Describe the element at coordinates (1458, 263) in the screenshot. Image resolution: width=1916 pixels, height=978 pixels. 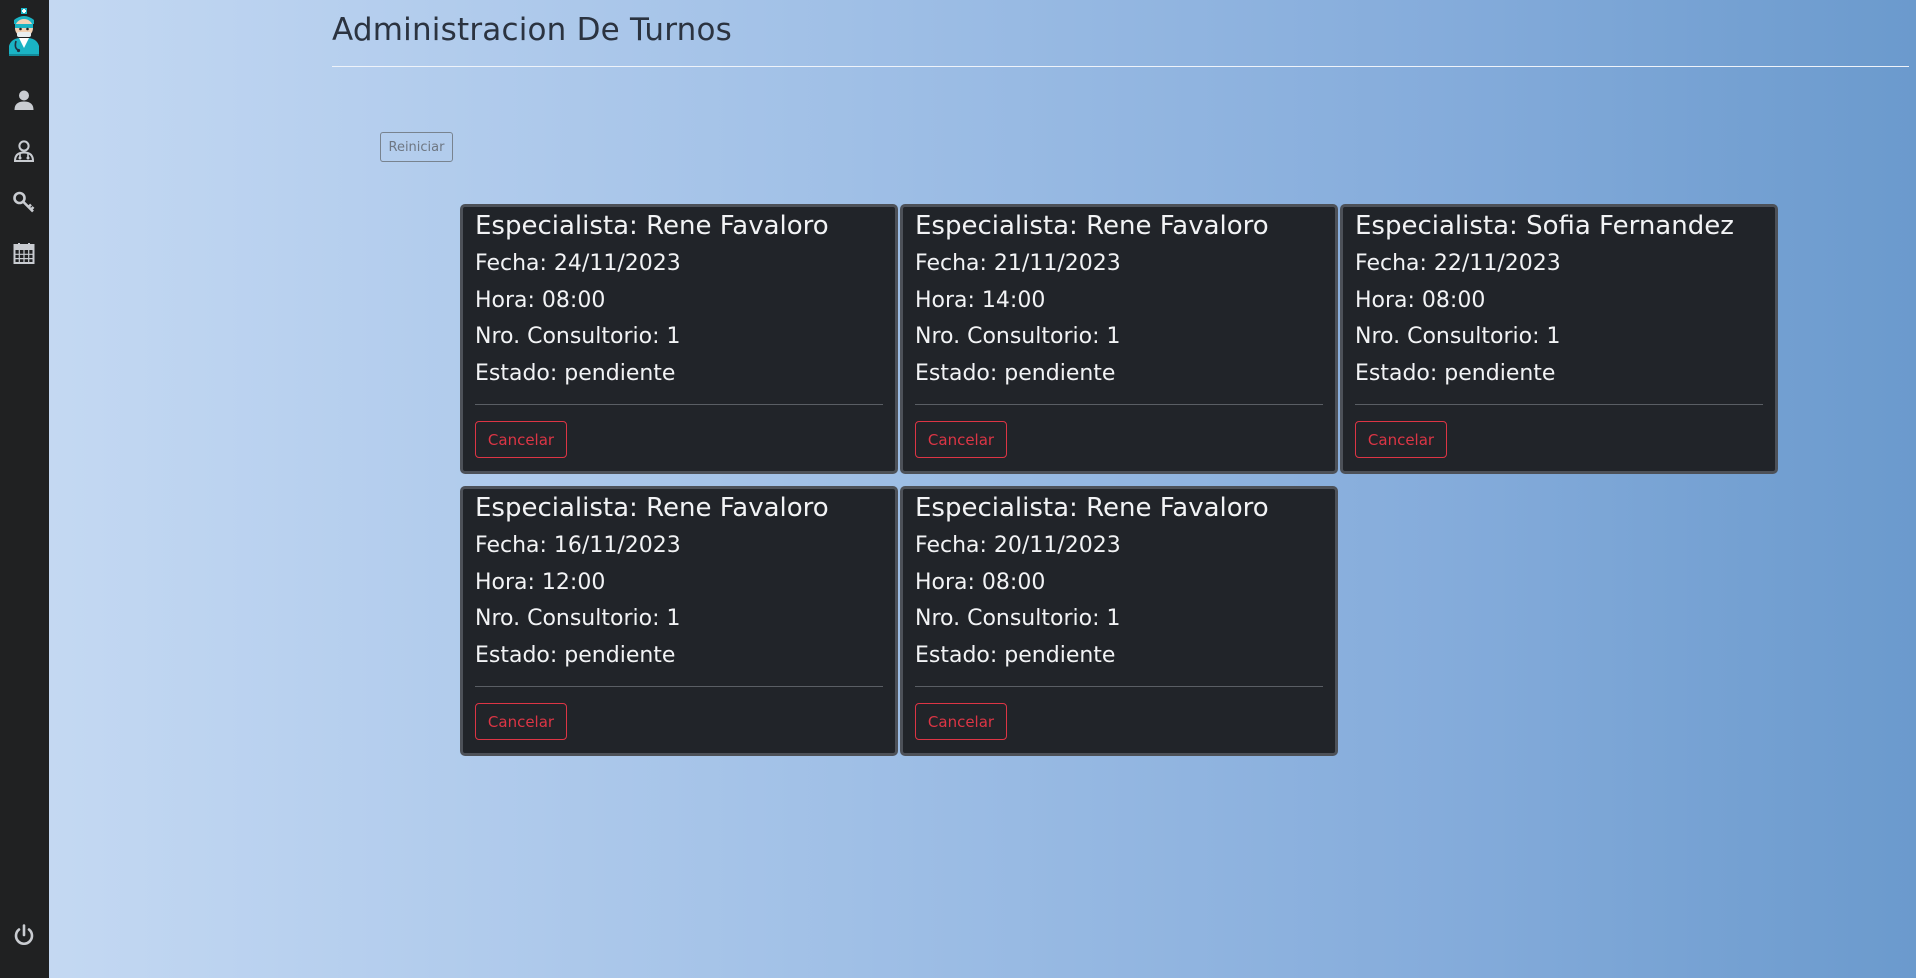
I see `appointment-date: Fecha: 22/11/2023` at that location.